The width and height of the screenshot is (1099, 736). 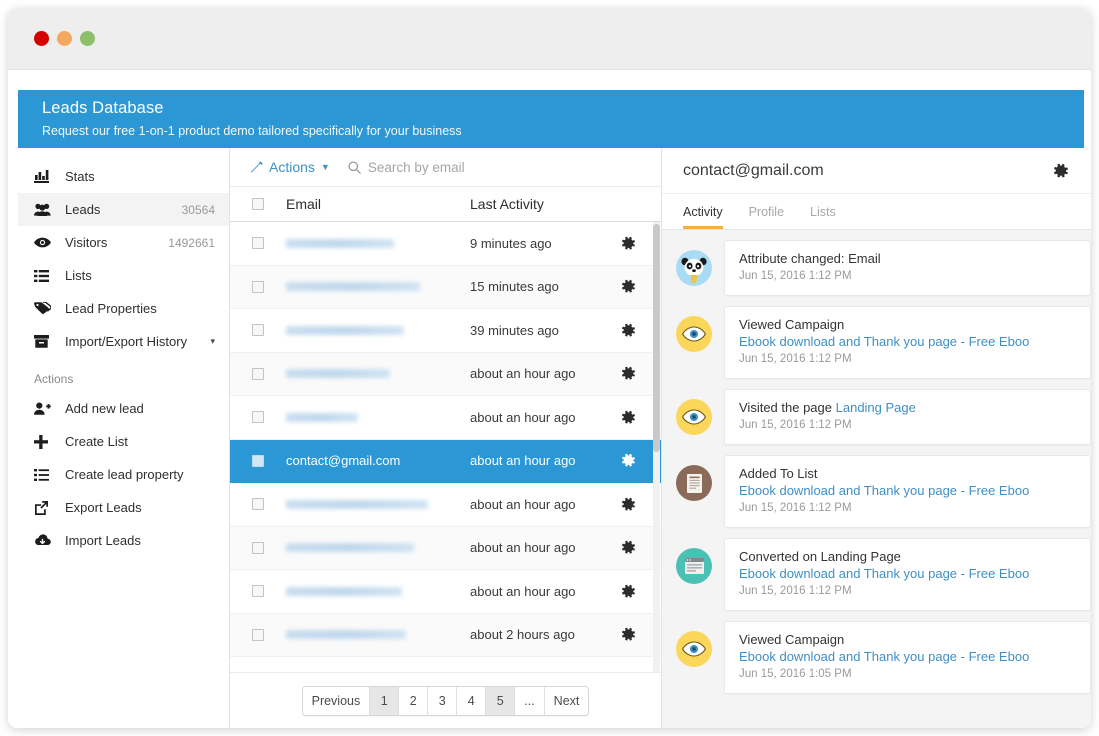 What do you see at coordinates (354, 167) in the screenshot?
I see `search-icon` at bounding box center [354, 167].